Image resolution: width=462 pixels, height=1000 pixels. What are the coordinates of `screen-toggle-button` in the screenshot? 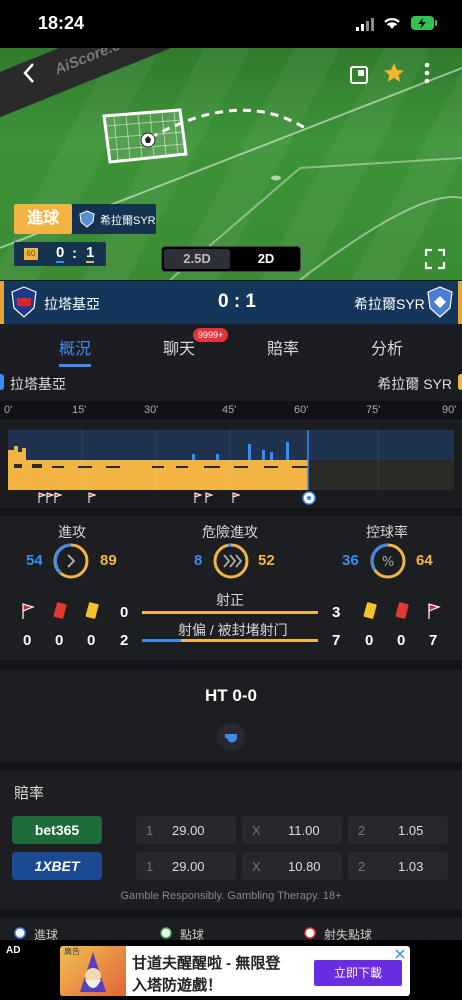 It's located at (359, 75).